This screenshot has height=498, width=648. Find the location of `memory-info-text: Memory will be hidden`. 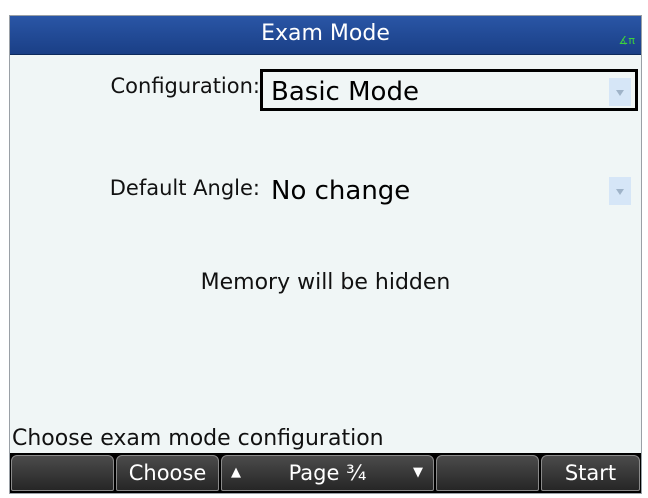

memory-info-text: Memory will be hidden is located at coordinates (325, 282).